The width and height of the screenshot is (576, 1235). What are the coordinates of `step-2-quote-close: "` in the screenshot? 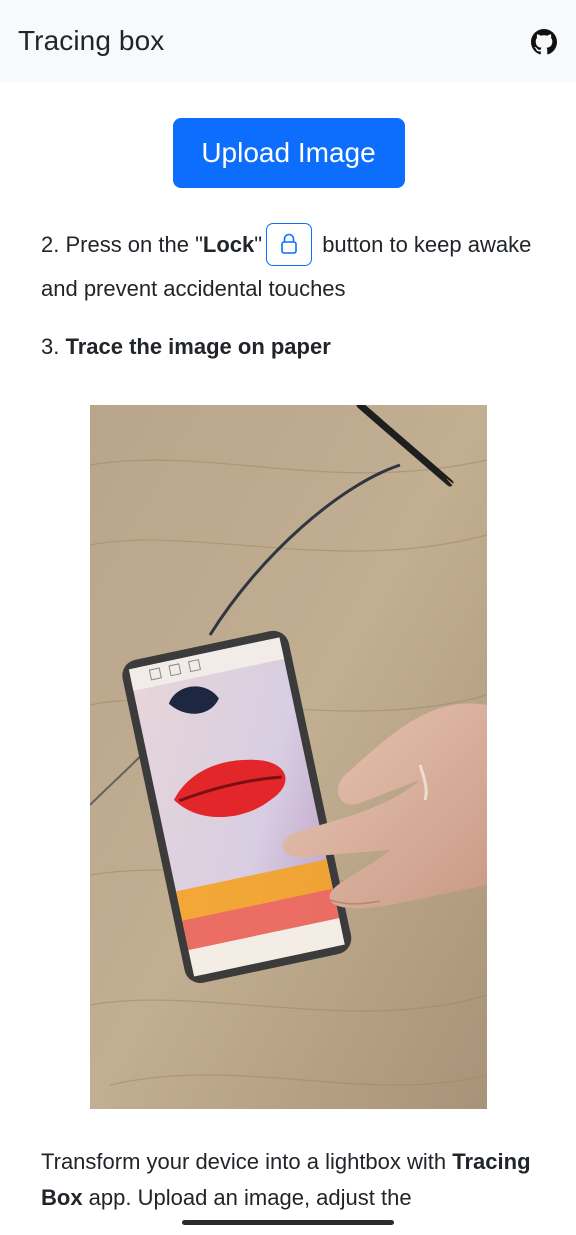 It's located at (258, 244).